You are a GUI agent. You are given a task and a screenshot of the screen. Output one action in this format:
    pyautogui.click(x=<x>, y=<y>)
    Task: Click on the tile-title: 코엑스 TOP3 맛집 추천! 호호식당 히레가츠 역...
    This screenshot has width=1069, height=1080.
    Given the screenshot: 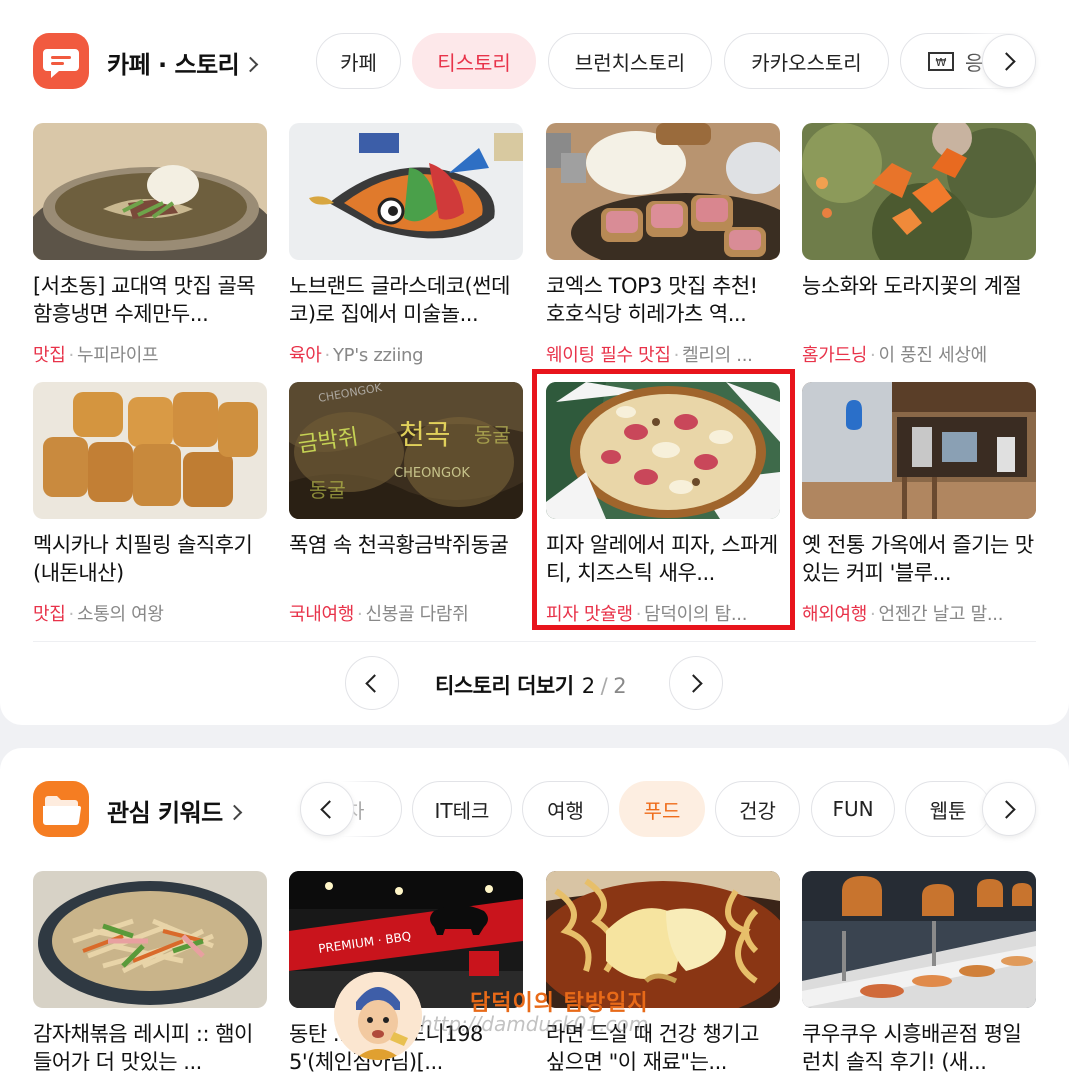 What is the action you would take?
    pyautogui.click(x=652, y=300)
    